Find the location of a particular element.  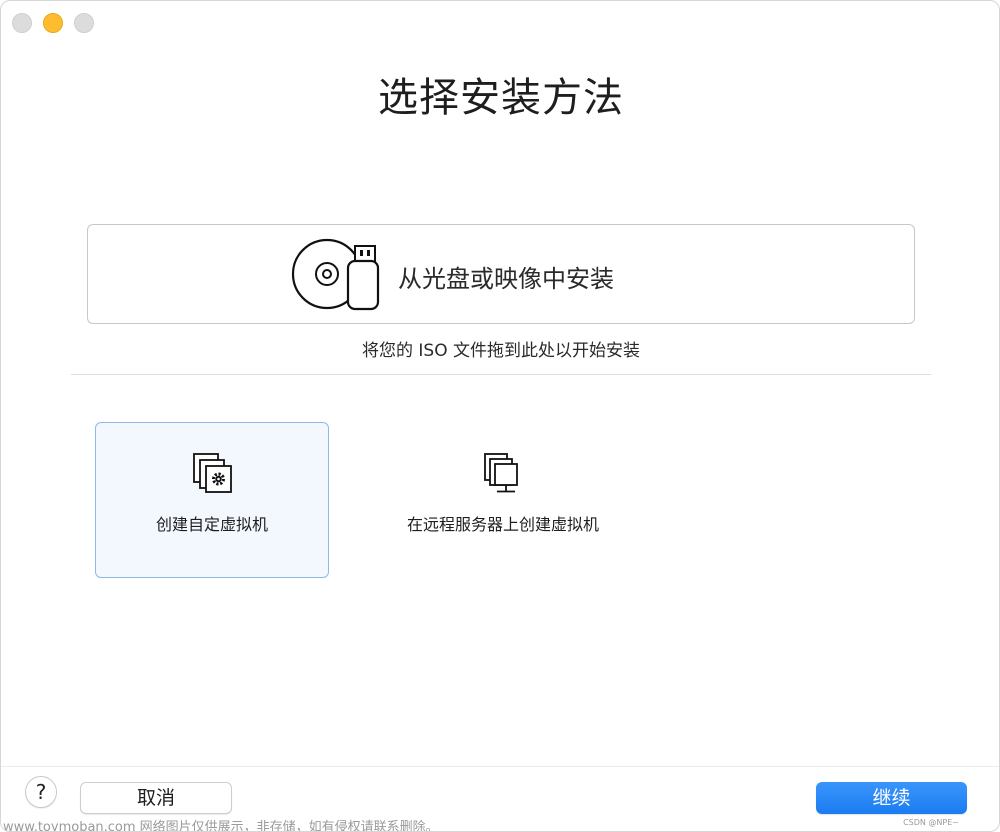

page-title: 选择安装方法 is located at coordinates (501, 98).